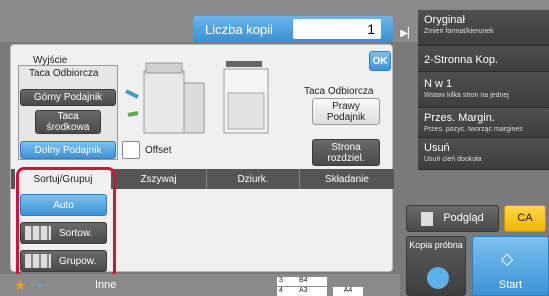  What do you see at coordinates (463, 218) in the screenshot?
I see `preview-label: Podgląd` at bounding box center [463, 218].